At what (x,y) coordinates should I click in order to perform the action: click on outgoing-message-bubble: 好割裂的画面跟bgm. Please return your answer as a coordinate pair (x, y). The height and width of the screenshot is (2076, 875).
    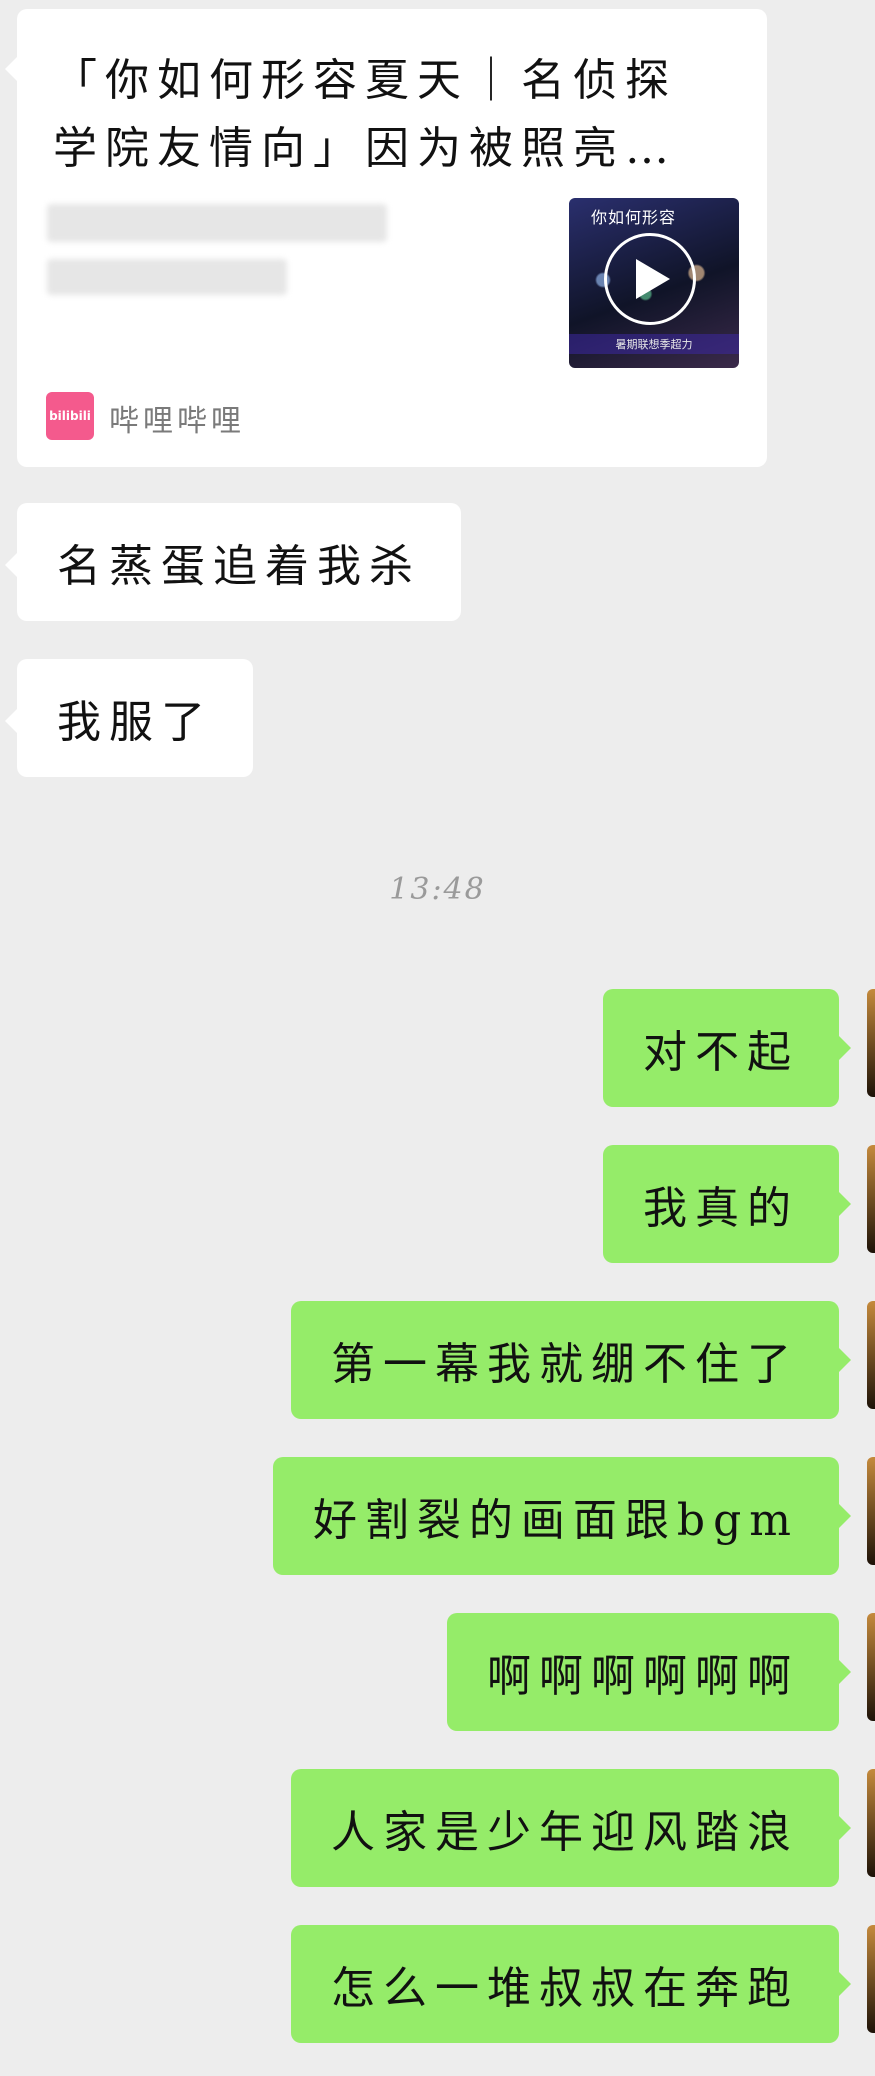
    Looking at the image, I should click on (562, 1516).